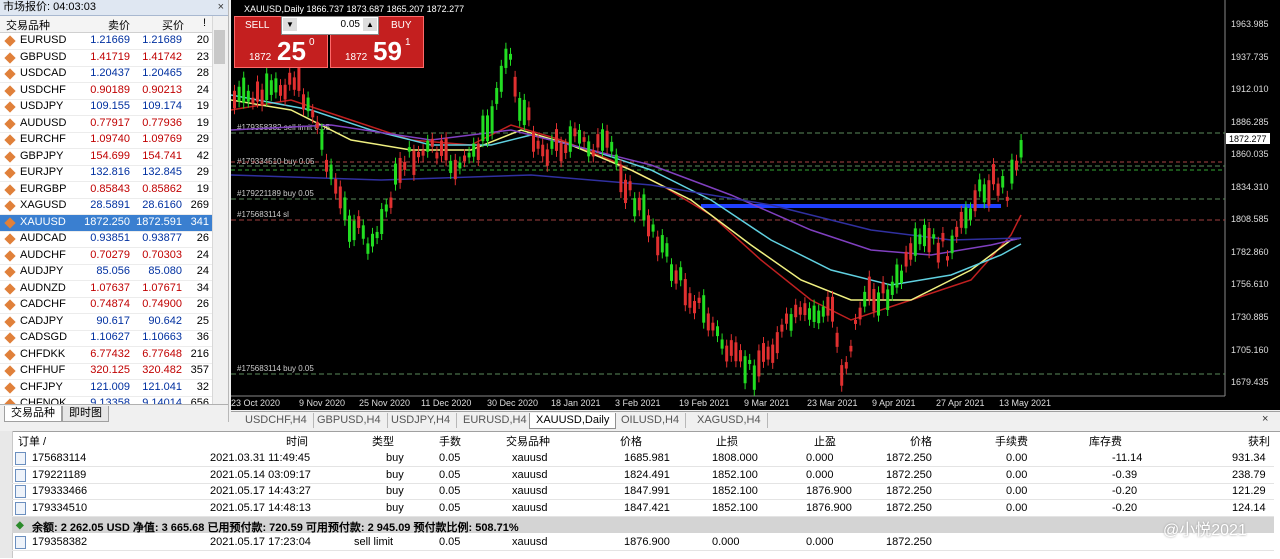 Image resolution: width=1280 pixels, height=559 pixels. I want to click on market-watch-row: CADCHF 0.74874 0.74900 26, so click(106, 305).